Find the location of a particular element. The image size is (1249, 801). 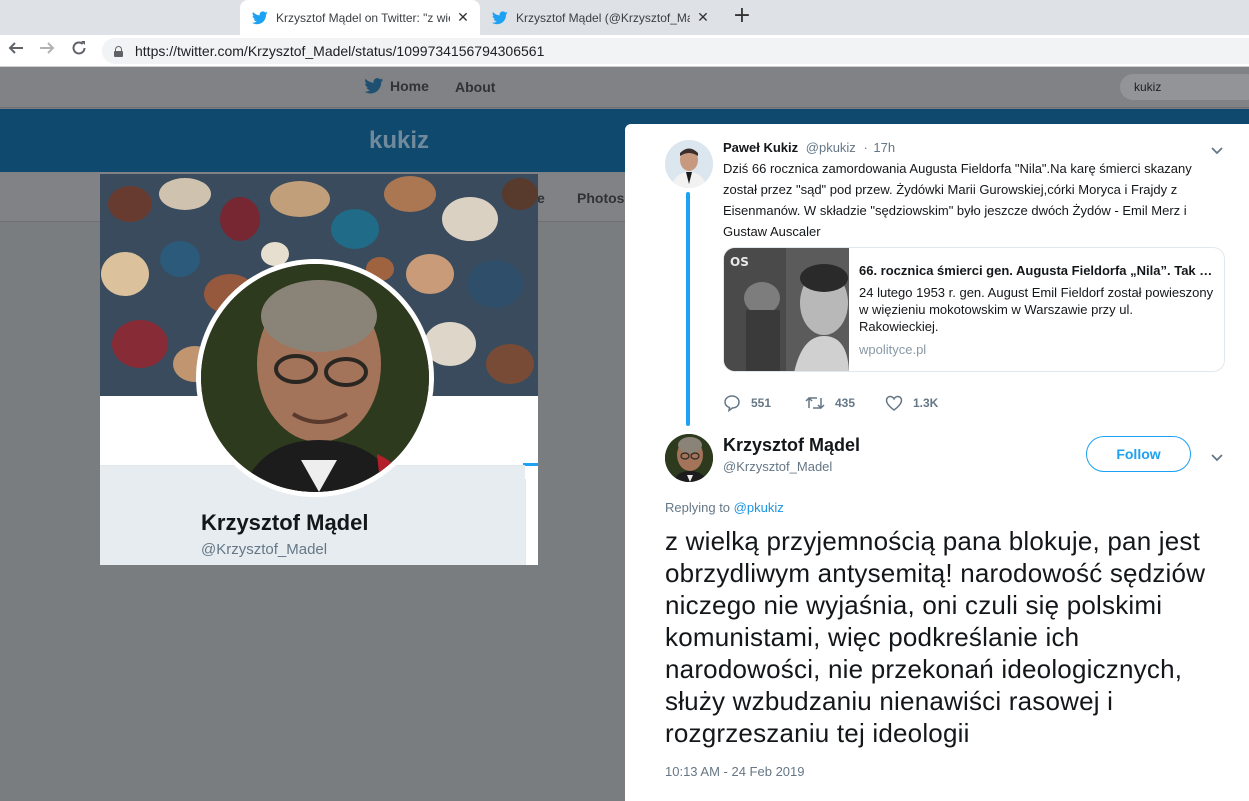

context-author-handle: @pkukiz is located at coordinates (831, 147).